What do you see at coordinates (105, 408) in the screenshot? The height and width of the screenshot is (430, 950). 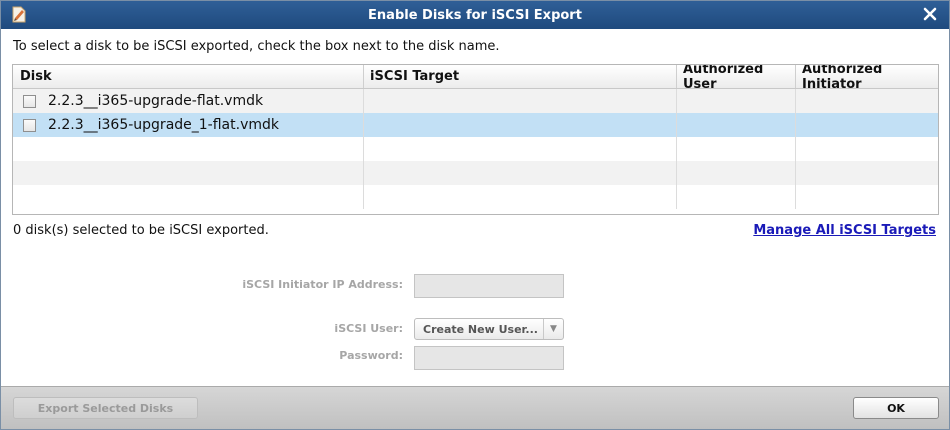 I see `export-selected-disks-button: Export Selected Disks` at bounding box center [105, 408].